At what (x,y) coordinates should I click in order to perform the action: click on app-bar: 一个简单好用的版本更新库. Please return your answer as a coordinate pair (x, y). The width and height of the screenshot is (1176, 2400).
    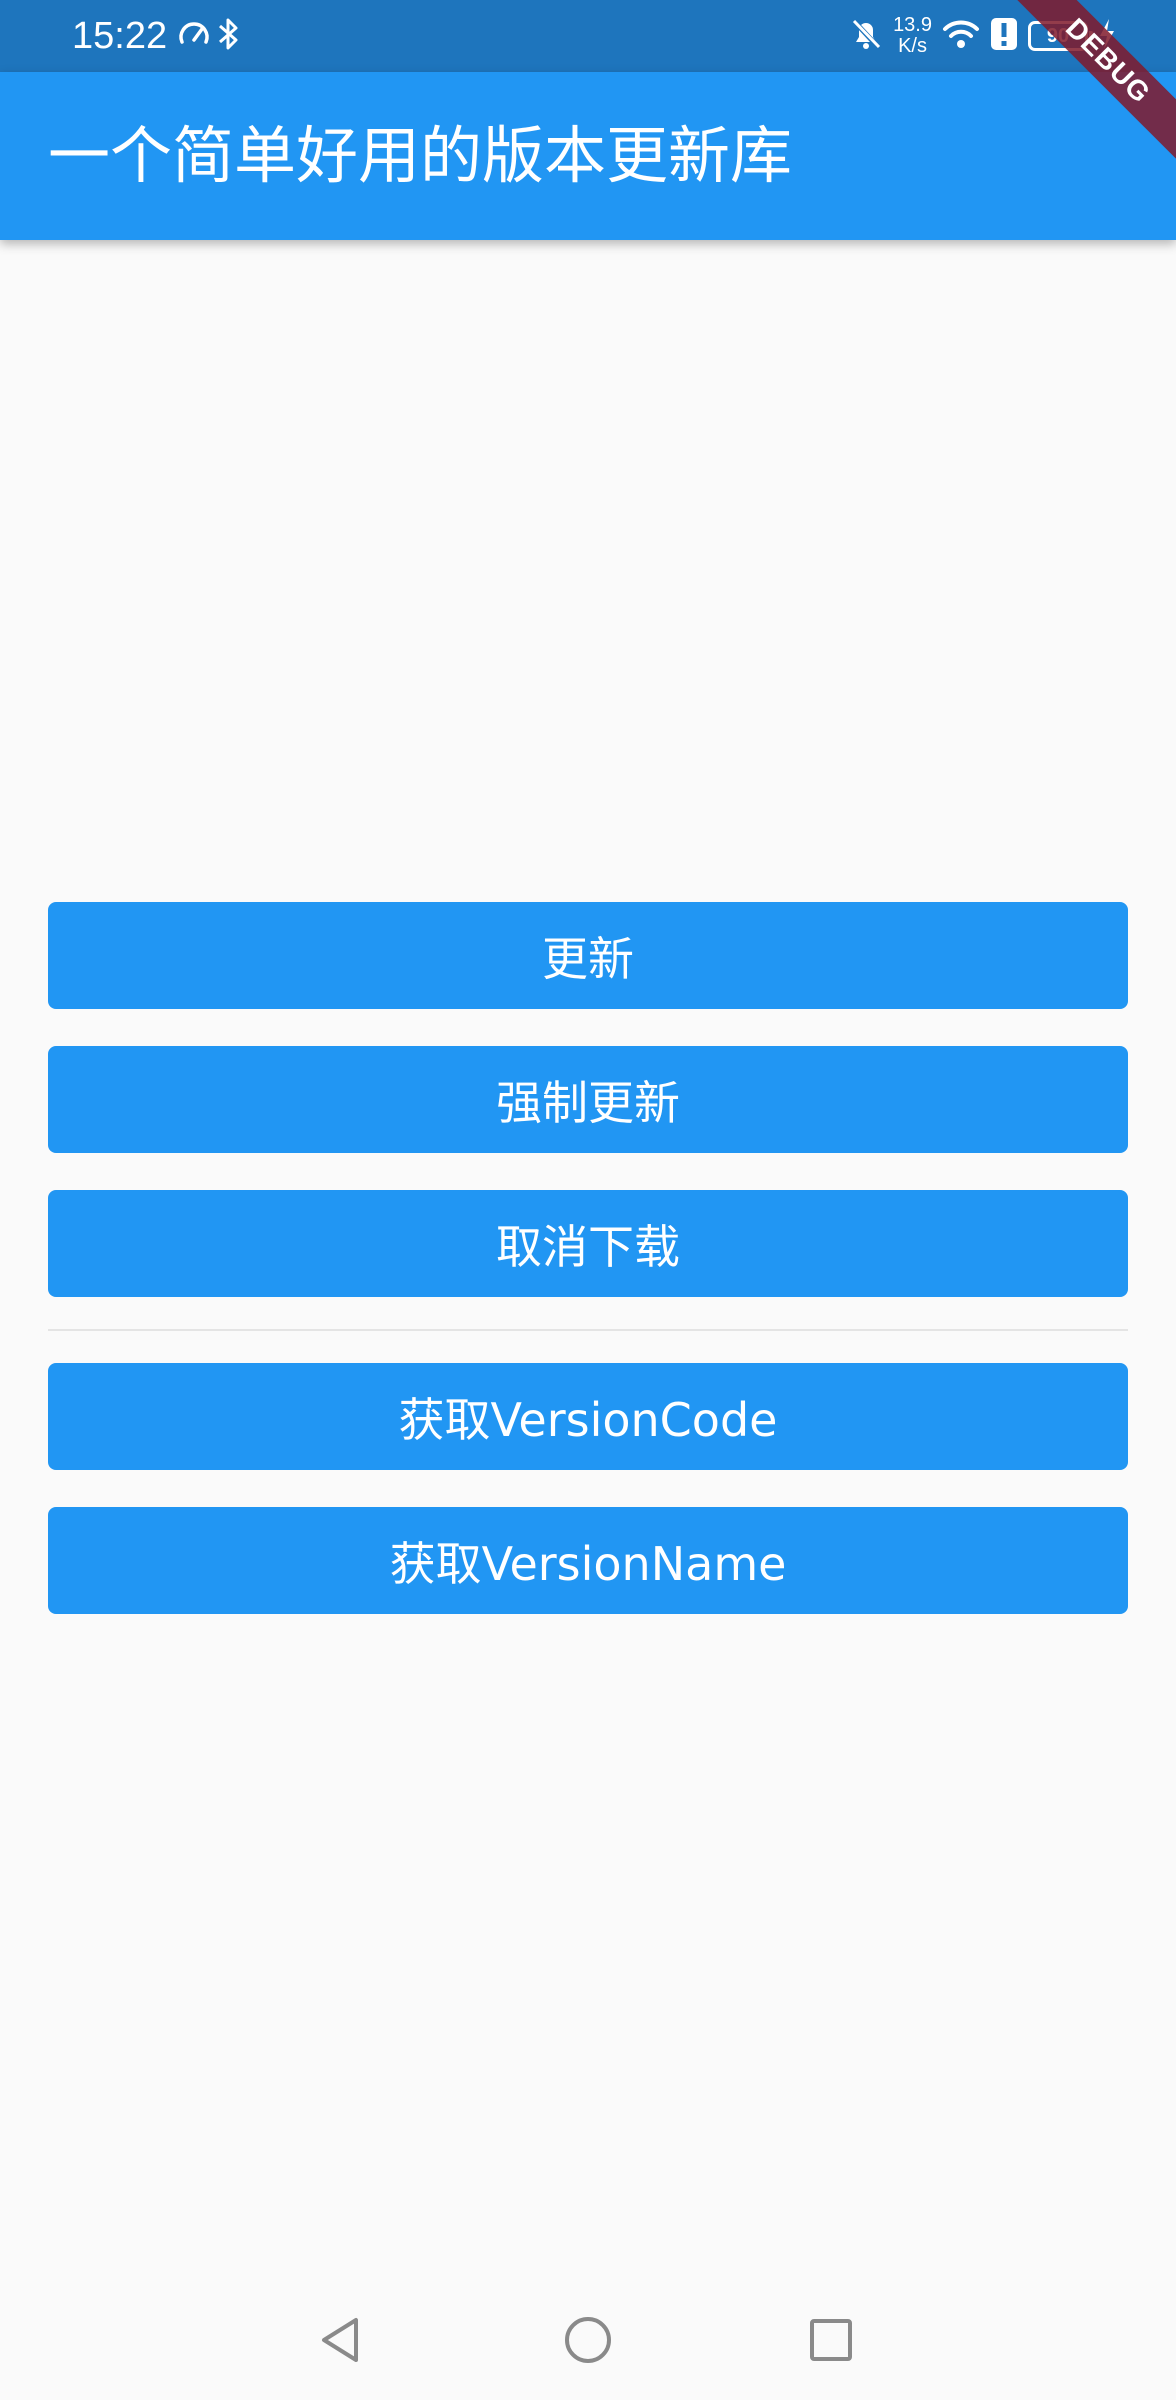
    Looking at the image, I should click on (588, 156).